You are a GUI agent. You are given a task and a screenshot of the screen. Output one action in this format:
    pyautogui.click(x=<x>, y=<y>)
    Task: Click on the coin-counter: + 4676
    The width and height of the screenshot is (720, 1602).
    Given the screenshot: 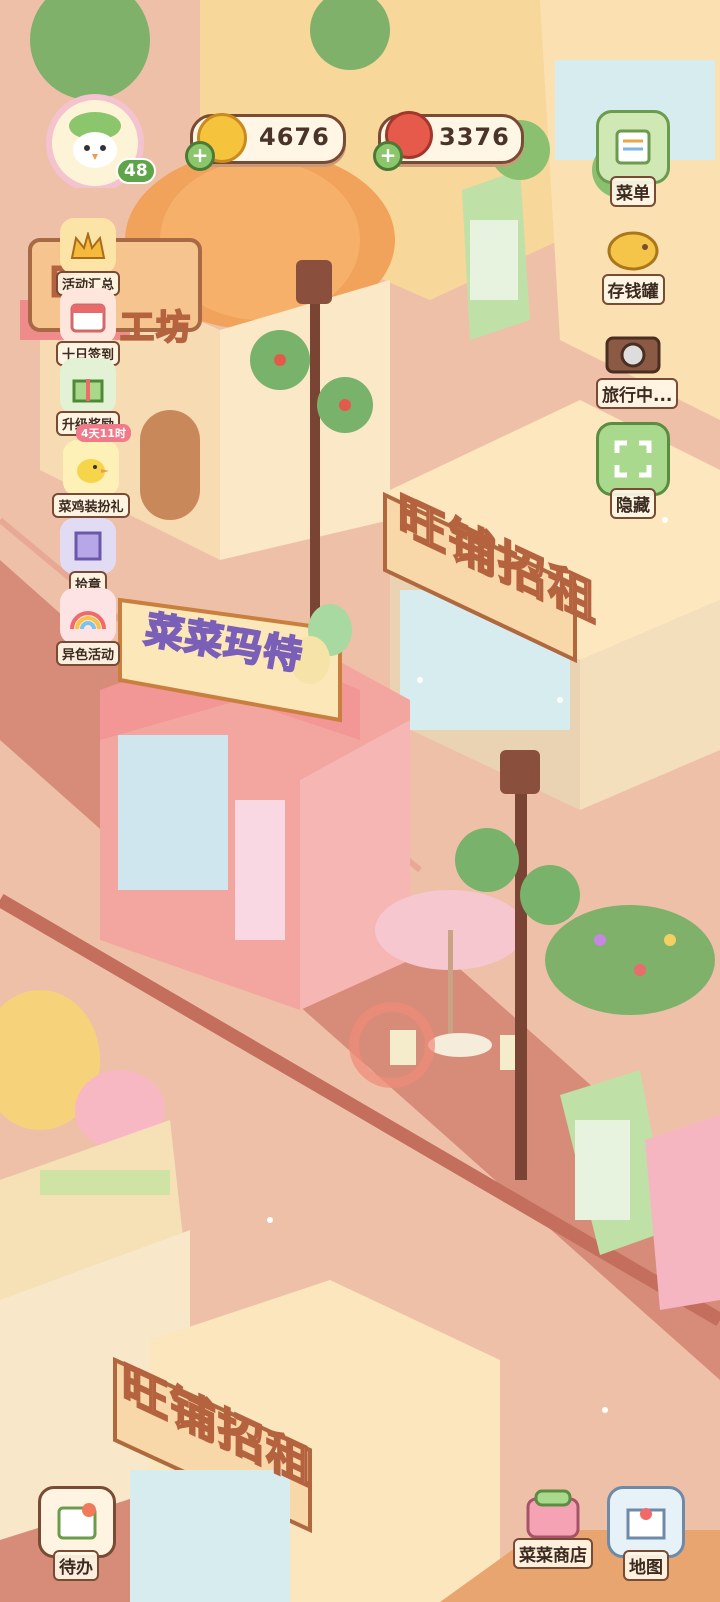 What is the action you would take?
    pyautogui.click(x=265, y=142)
    